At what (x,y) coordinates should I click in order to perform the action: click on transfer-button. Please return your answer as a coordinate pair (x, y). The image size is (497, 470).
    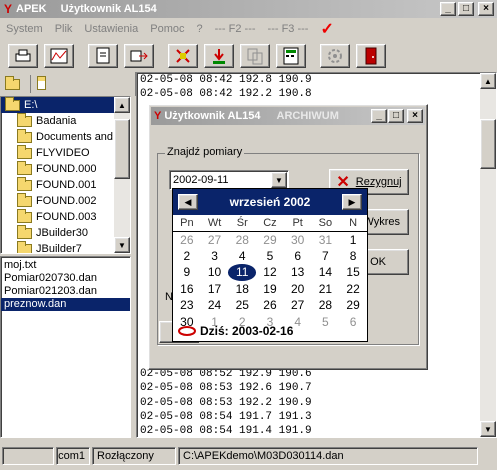
    Looking at the image, I should click on (139, 56).